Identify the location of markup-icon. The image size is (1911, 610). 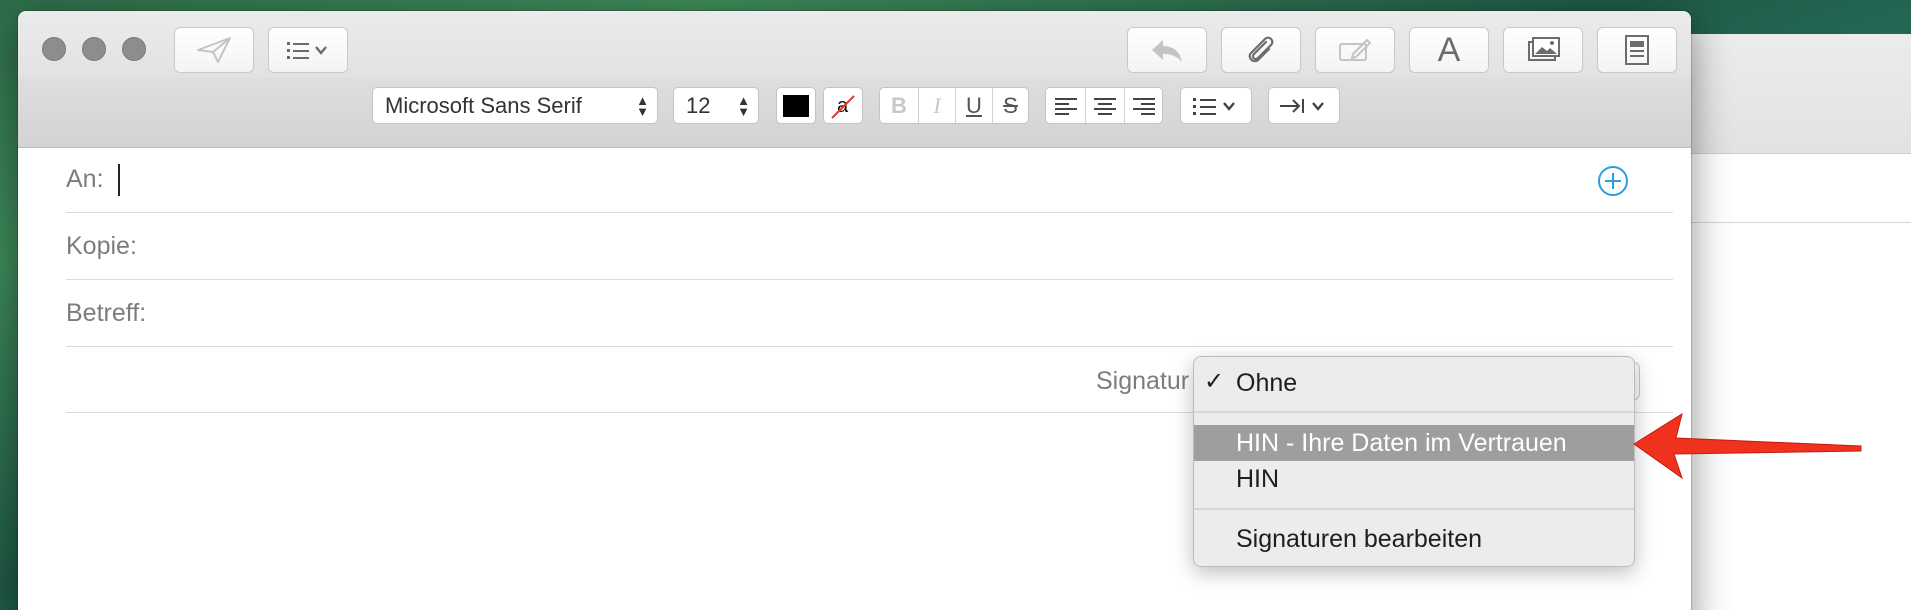
(1355, 49).